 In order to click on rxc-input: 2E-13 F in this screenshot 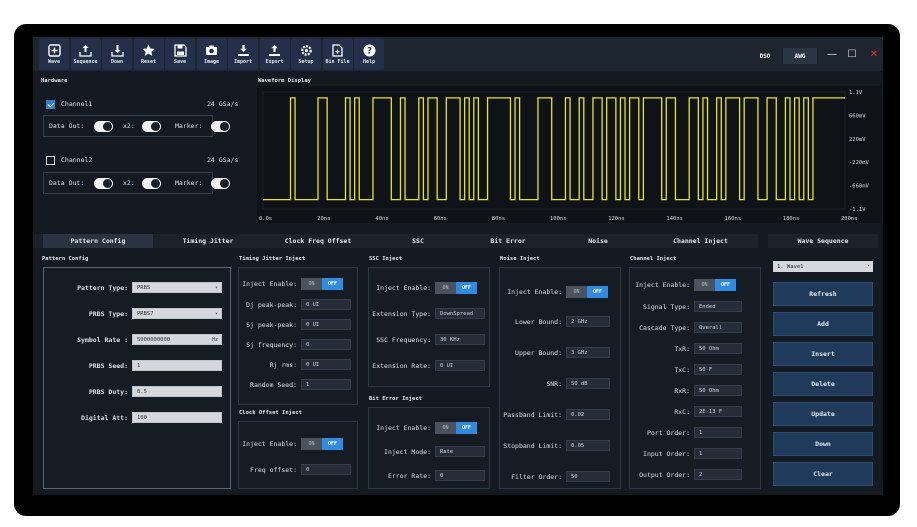, I will do `click(718, 411)`.